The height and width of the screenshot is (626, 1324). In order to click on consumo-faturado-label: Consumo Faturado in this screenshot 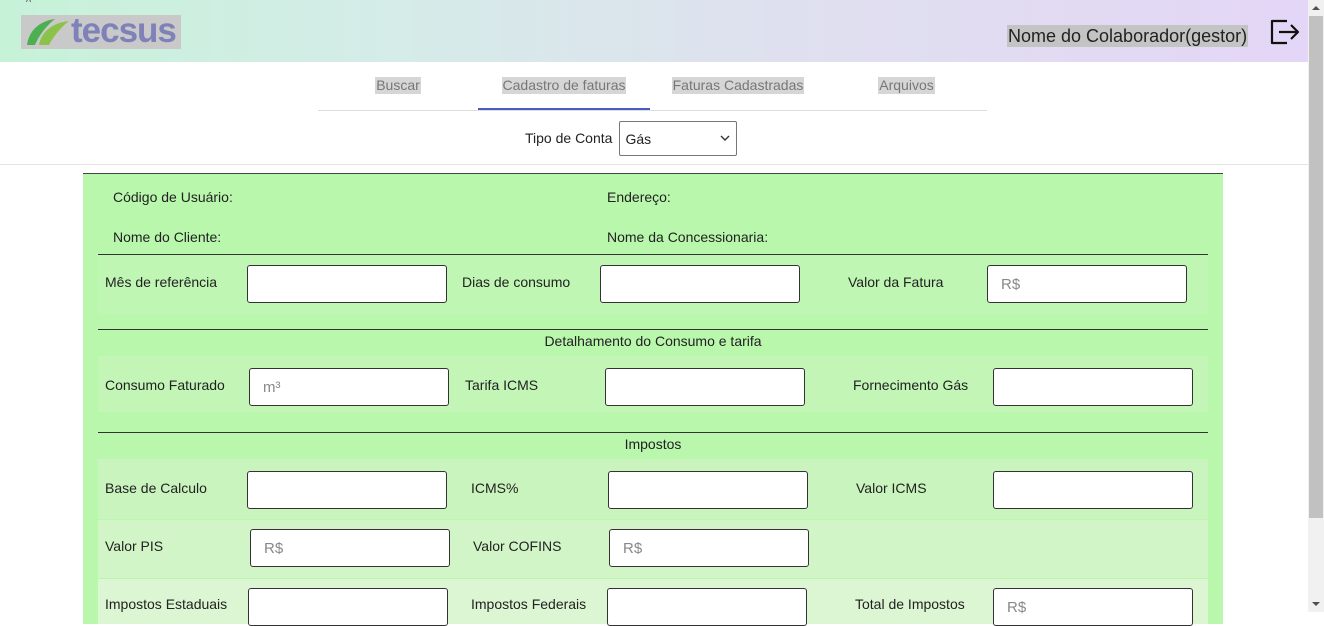, I will do `click(165, 385)`.